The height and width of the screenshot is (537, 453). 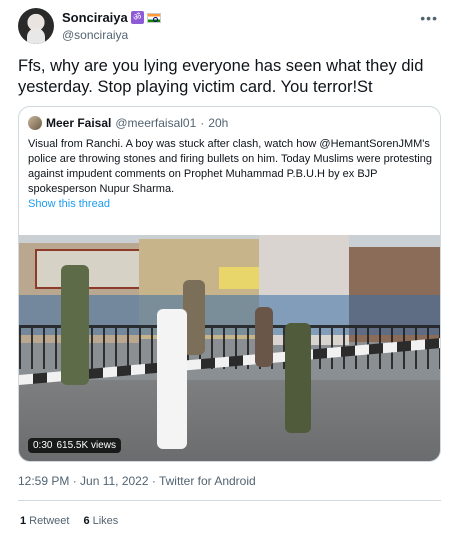 I want to click on video-boy-white, so click(x=172, y=379).